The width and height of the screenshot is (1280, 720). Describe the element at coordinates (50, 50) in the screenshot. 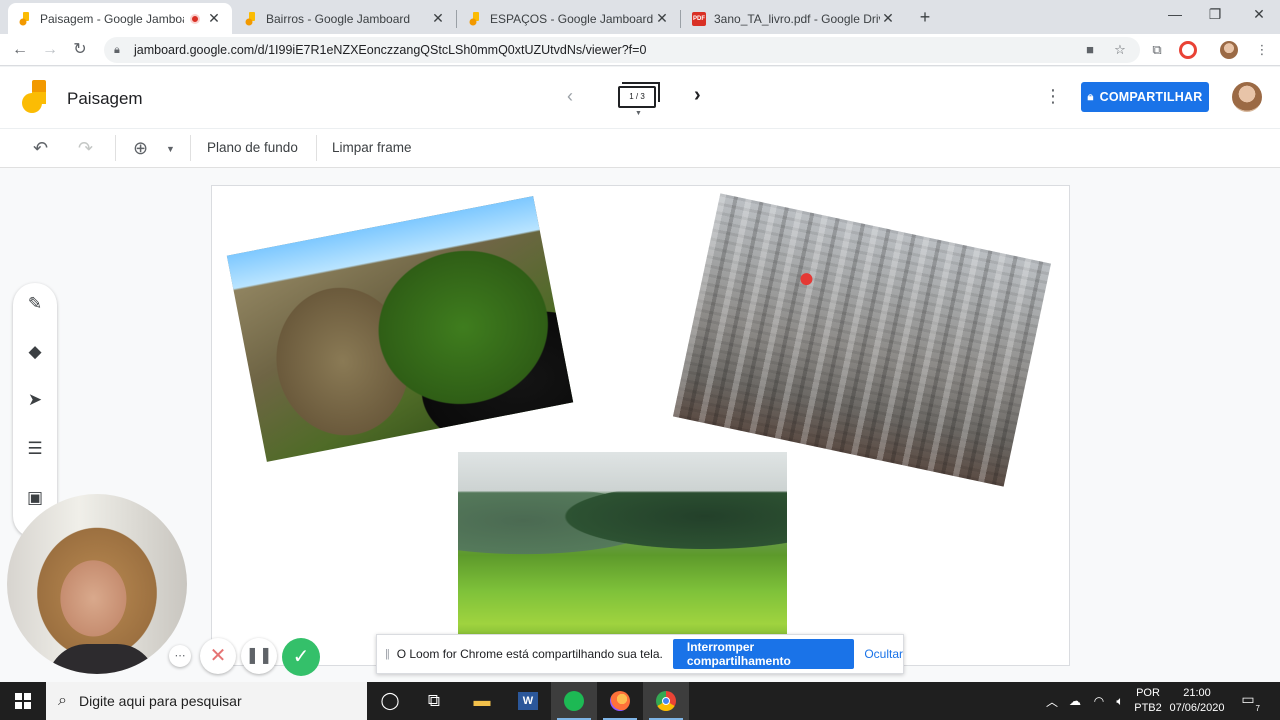

I see `forward-arrow-icon: →` at that location.